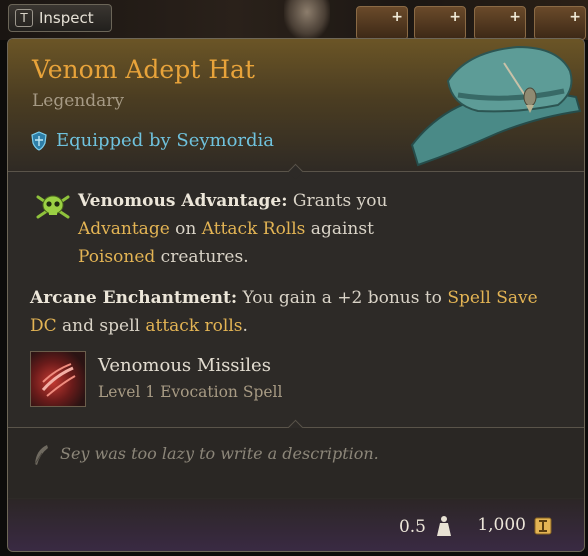 Image resolution: width=588 pixels, height=556 pixels. I want to click on spell-save-link: Spell Save, so click(492, 298).